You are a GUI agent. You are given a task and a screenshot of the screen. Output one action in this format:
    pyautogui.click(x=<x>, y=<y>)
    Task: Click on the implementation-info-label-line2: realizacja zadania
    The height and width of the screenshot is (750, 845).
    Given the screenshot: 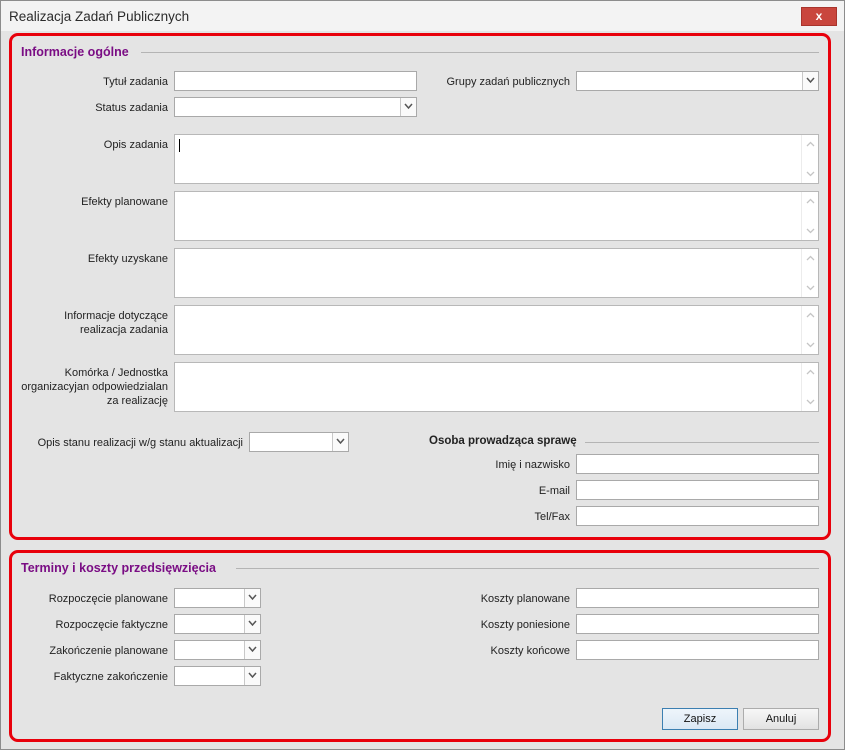 What is the action you would take?
    pyautogui.click(x=123, y=330)
    